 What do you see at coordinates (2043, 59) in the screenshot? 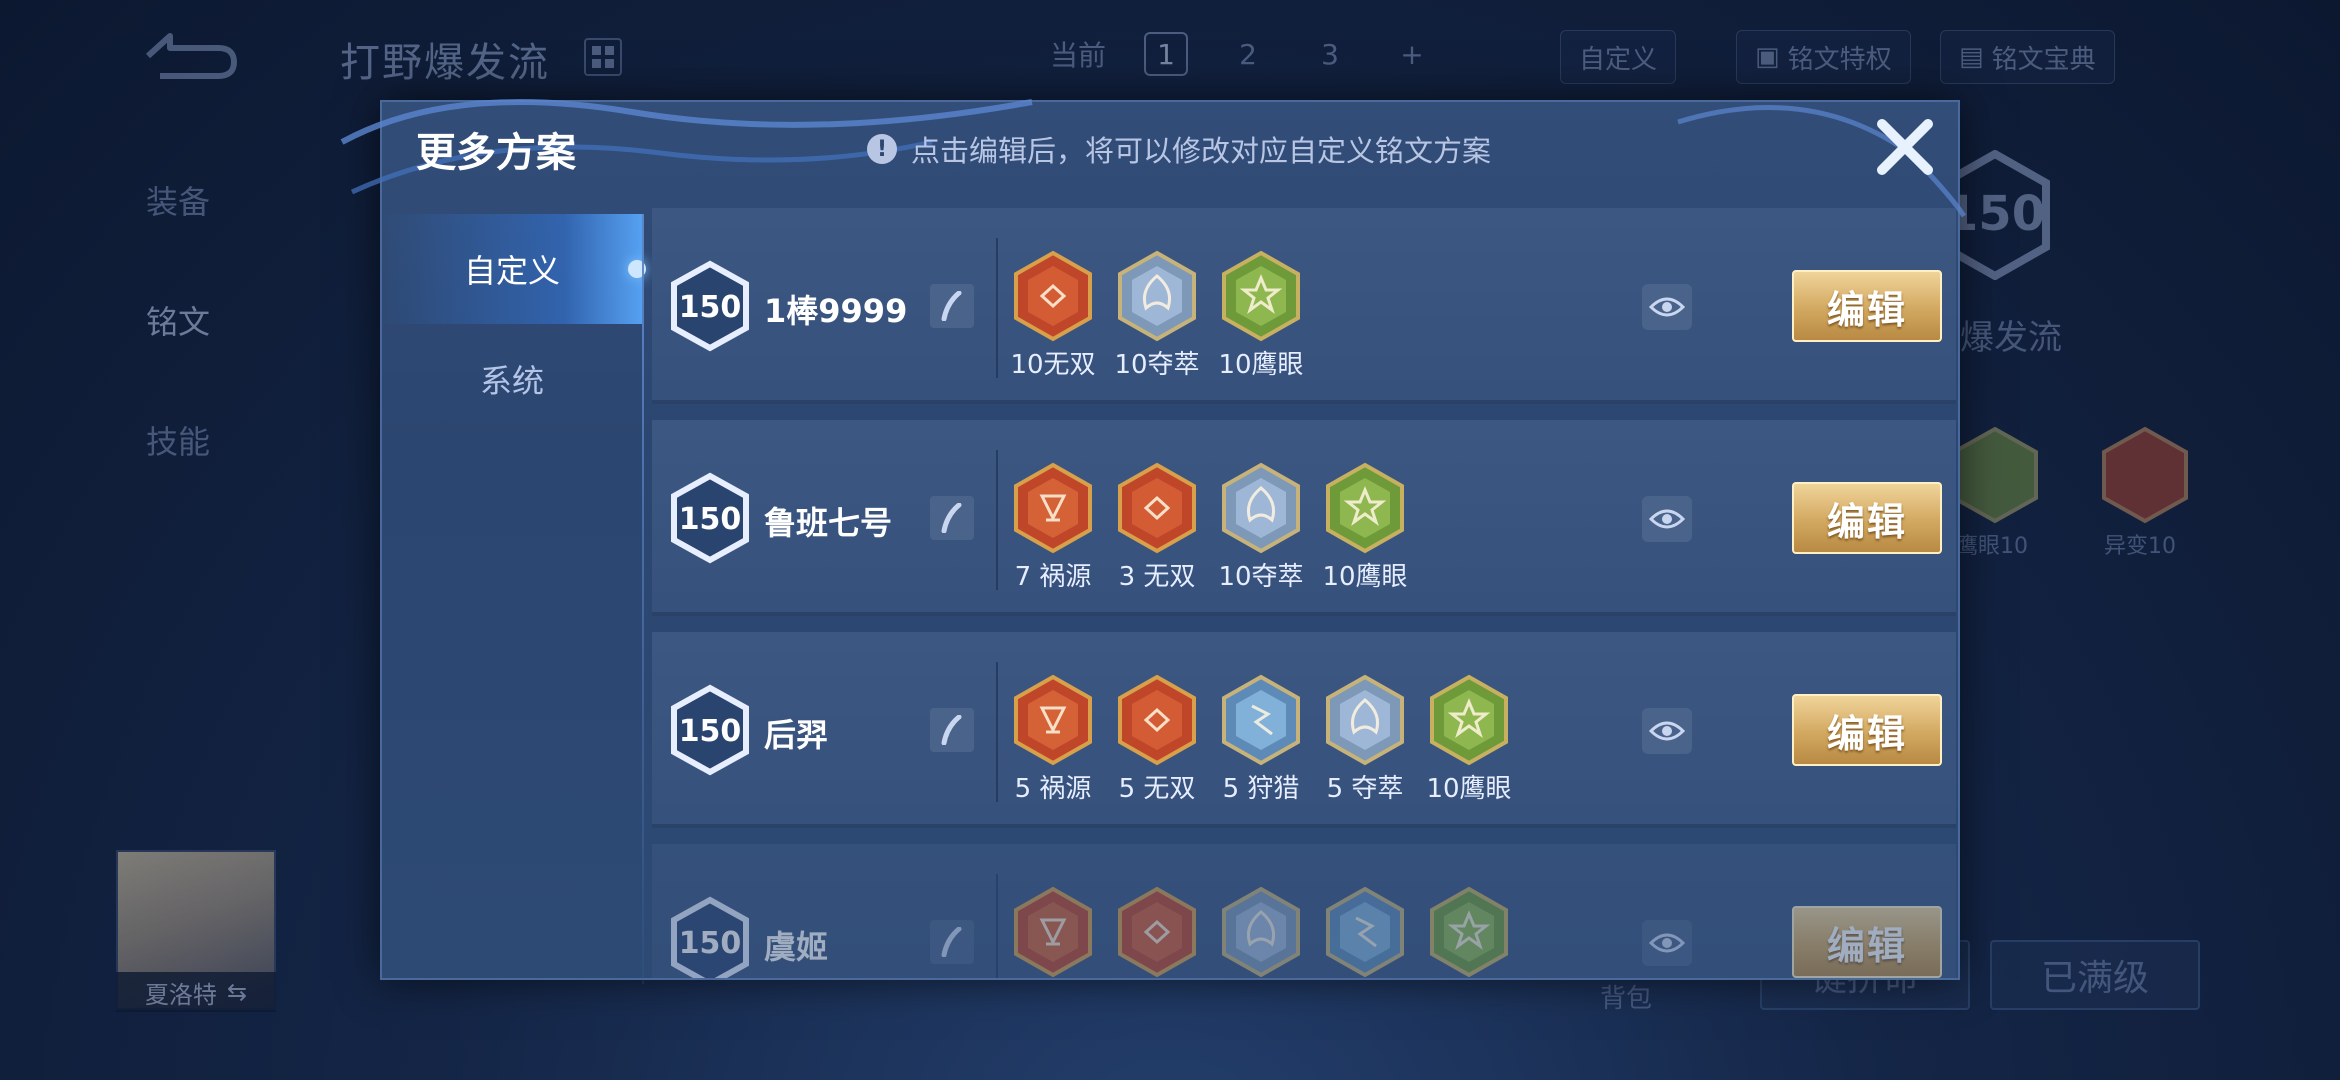
I see `rune-book-label: 铭文宝典` at bounding box center [2043, 59].